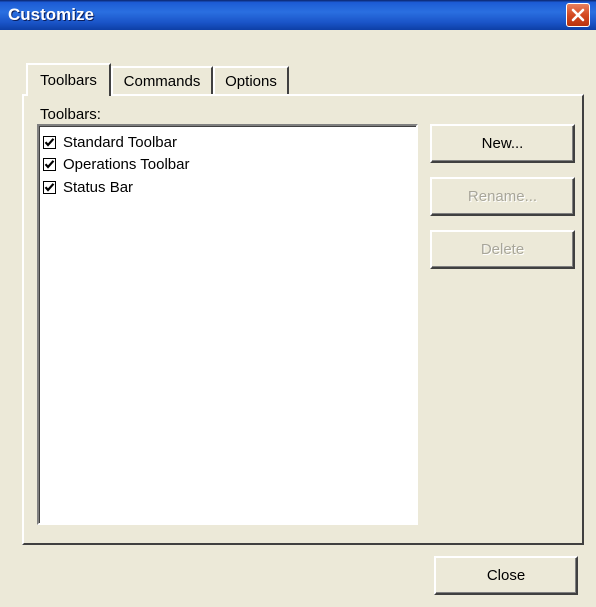 This screenshot has width=596, height=607. I want to click on operations-toolbar-checkbox, so click(49, 164).